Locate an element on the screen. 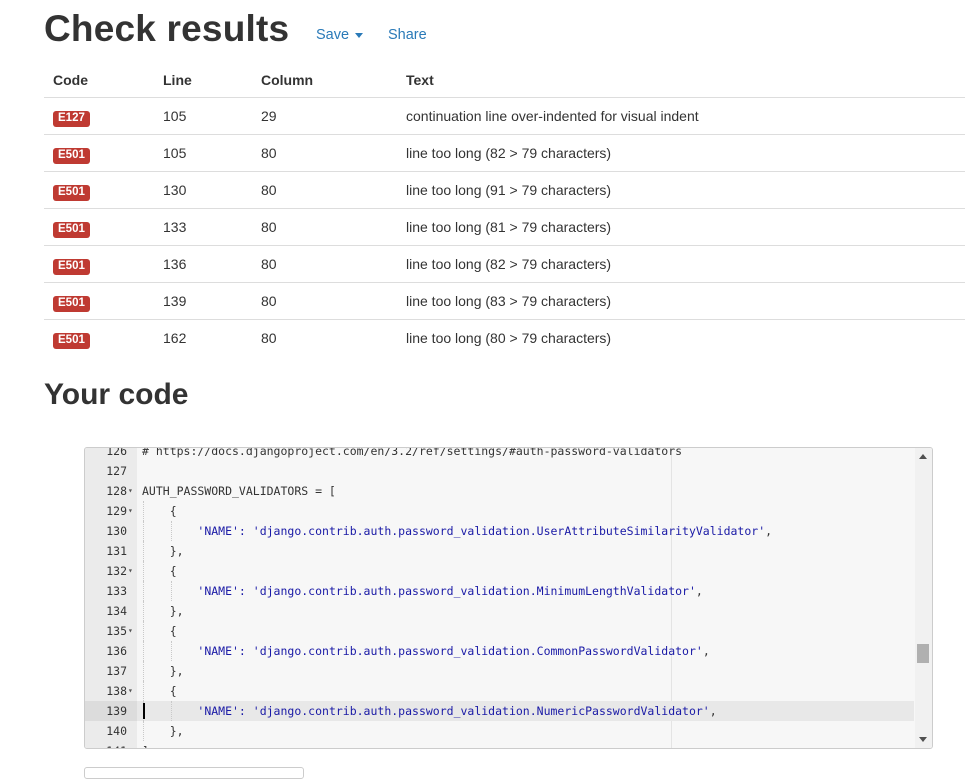  scrollbar-thumb is located at coordinates (923, 653).